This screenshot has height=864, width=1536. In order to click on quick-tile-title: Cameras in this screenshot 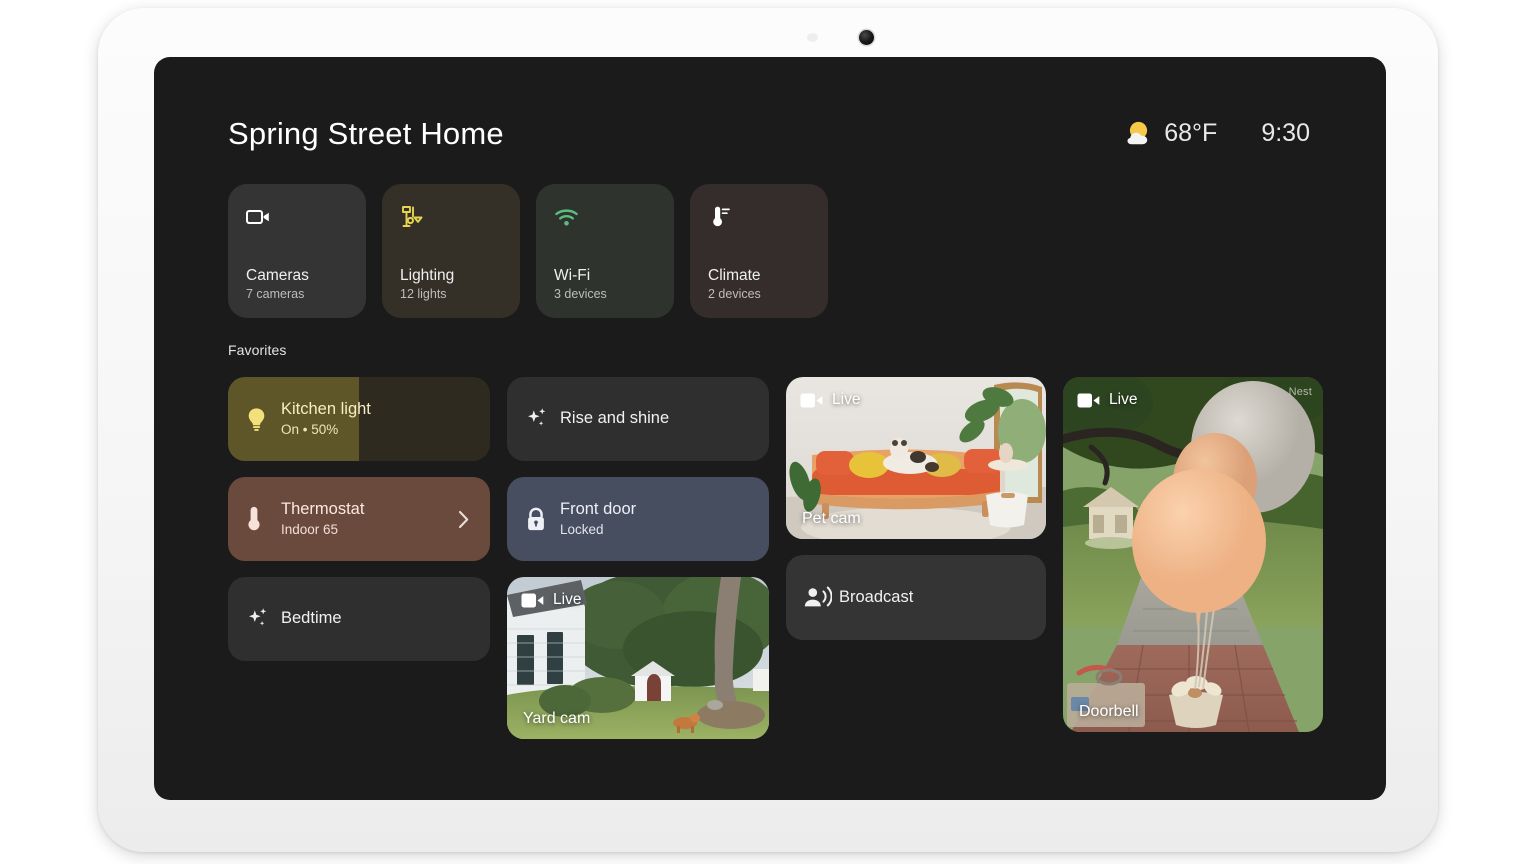, I will do `click(277, 276)`.